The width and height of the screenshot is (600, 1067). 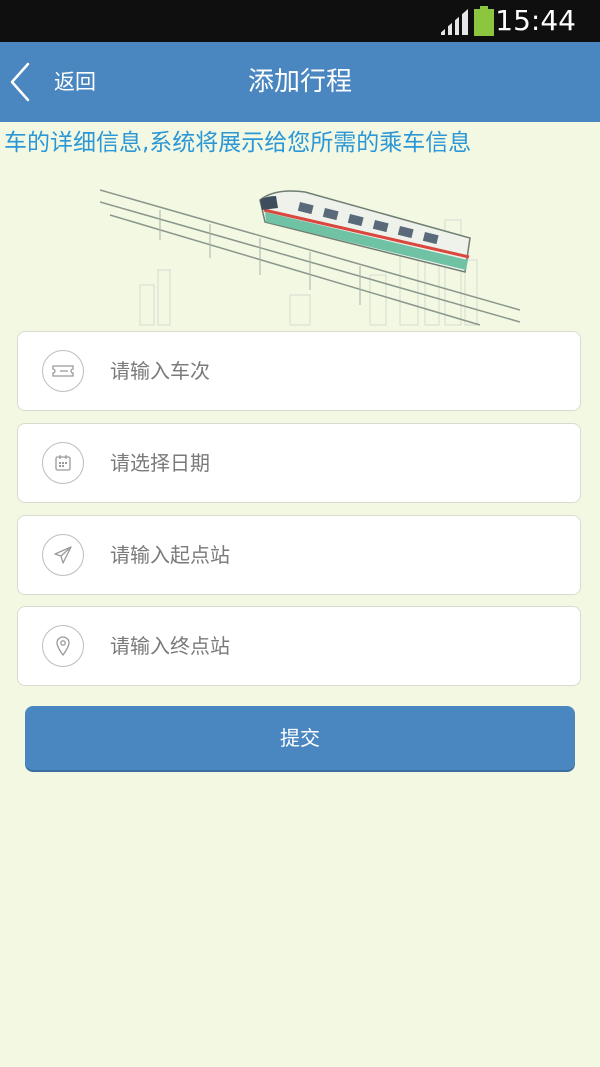 I want to click on page-title: 添加行程, so click(x=299, y=82).